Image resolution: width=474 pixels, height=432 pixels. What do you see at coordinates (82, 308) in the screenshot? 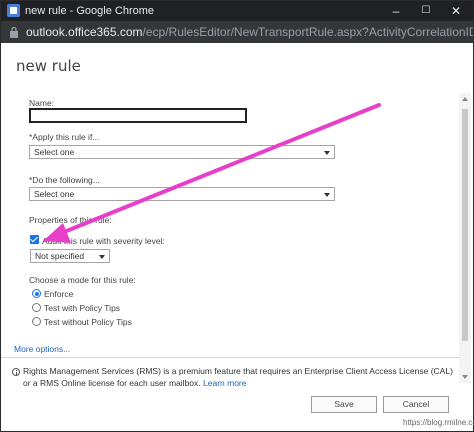
I see `mode-test-with-tips-label: Test with Policy Tips` at bounding box center [82, 308].